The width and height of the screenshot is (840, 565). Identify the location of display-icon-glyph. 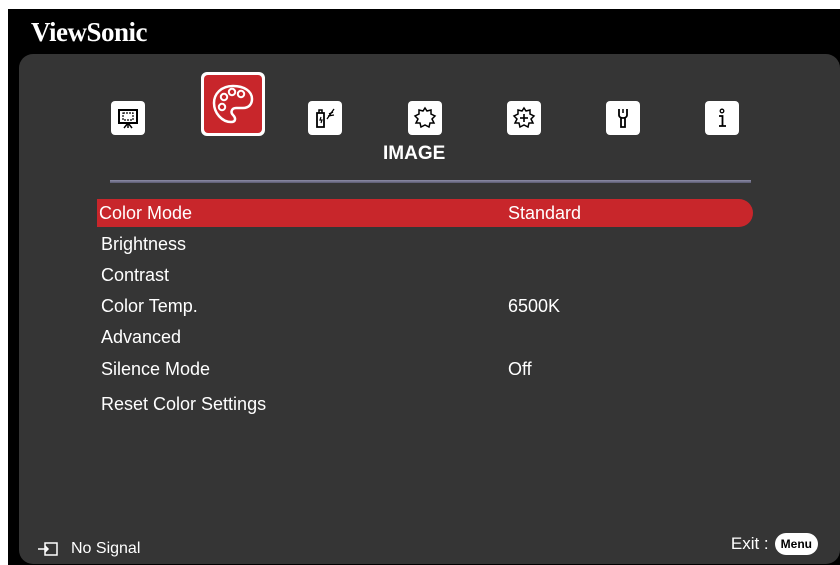
(128, 119).